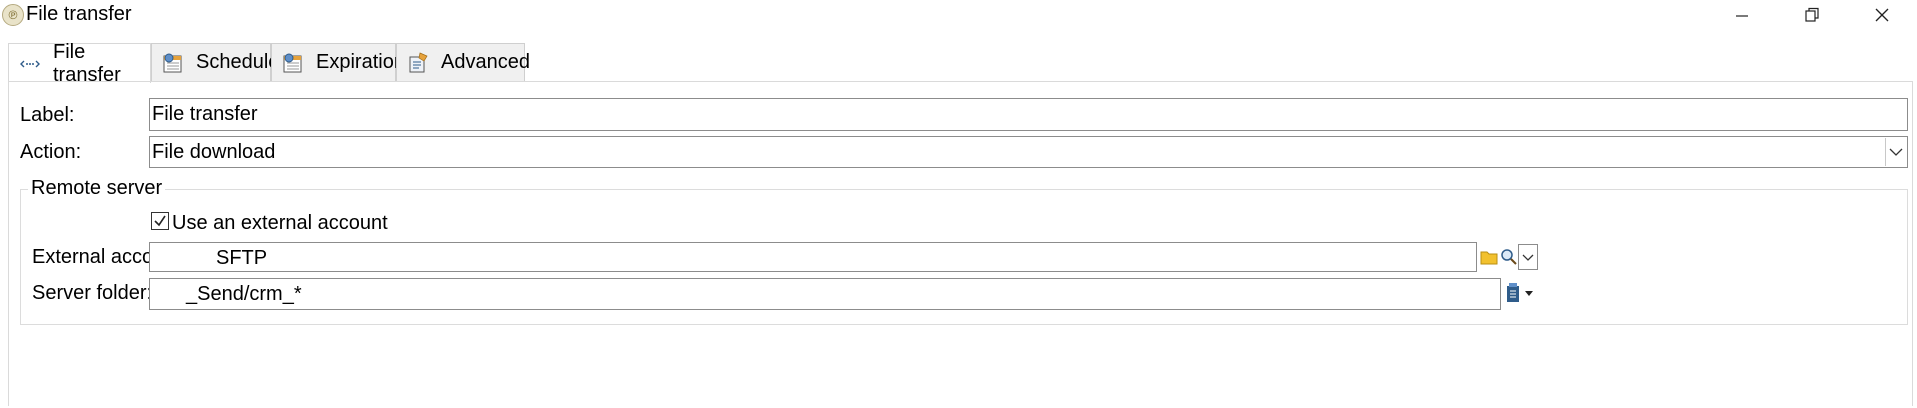  What do you see at coordinates (51, 152) in the screenshot?
I see `action-caption: Action:` at bounding box center [51, 152].